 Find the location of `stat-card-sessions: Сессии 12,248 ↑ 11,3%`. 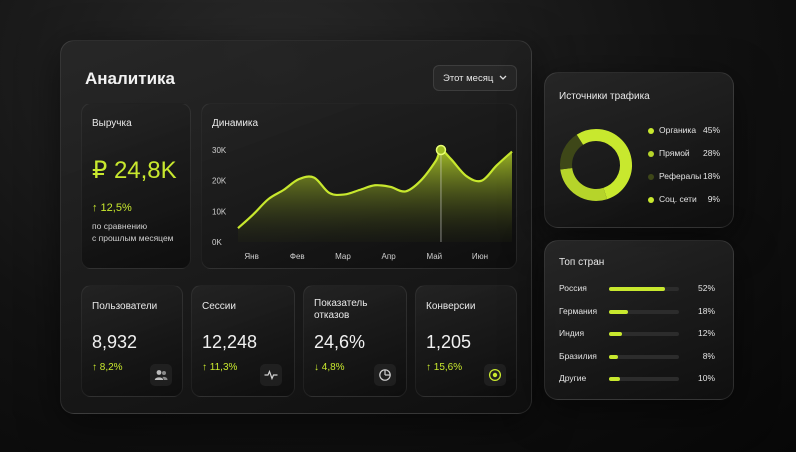

stat-card-sessions: Сессии 12,248 ↑ 11,3% is located at coordinates (243, 341).